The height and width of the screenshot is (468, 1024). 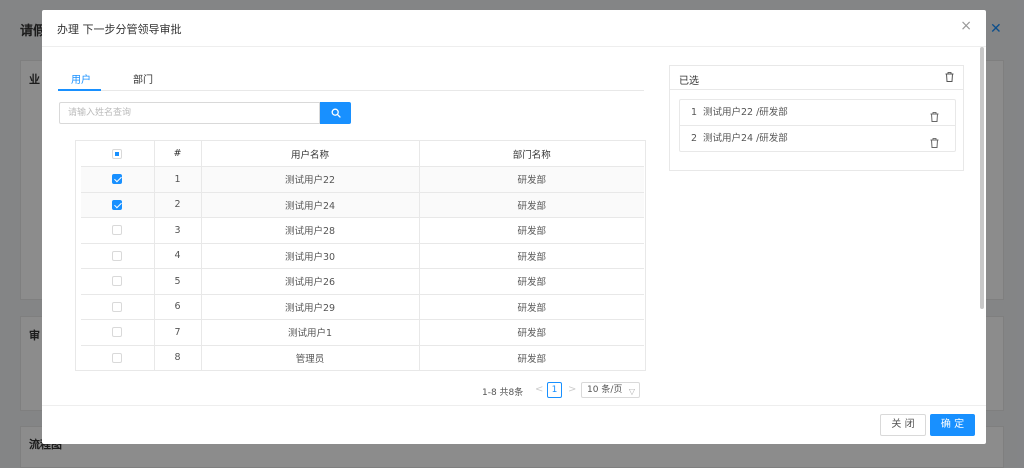 I want to click on table-row: 5 测试用户26 研发部, so click(x=362, y=281).